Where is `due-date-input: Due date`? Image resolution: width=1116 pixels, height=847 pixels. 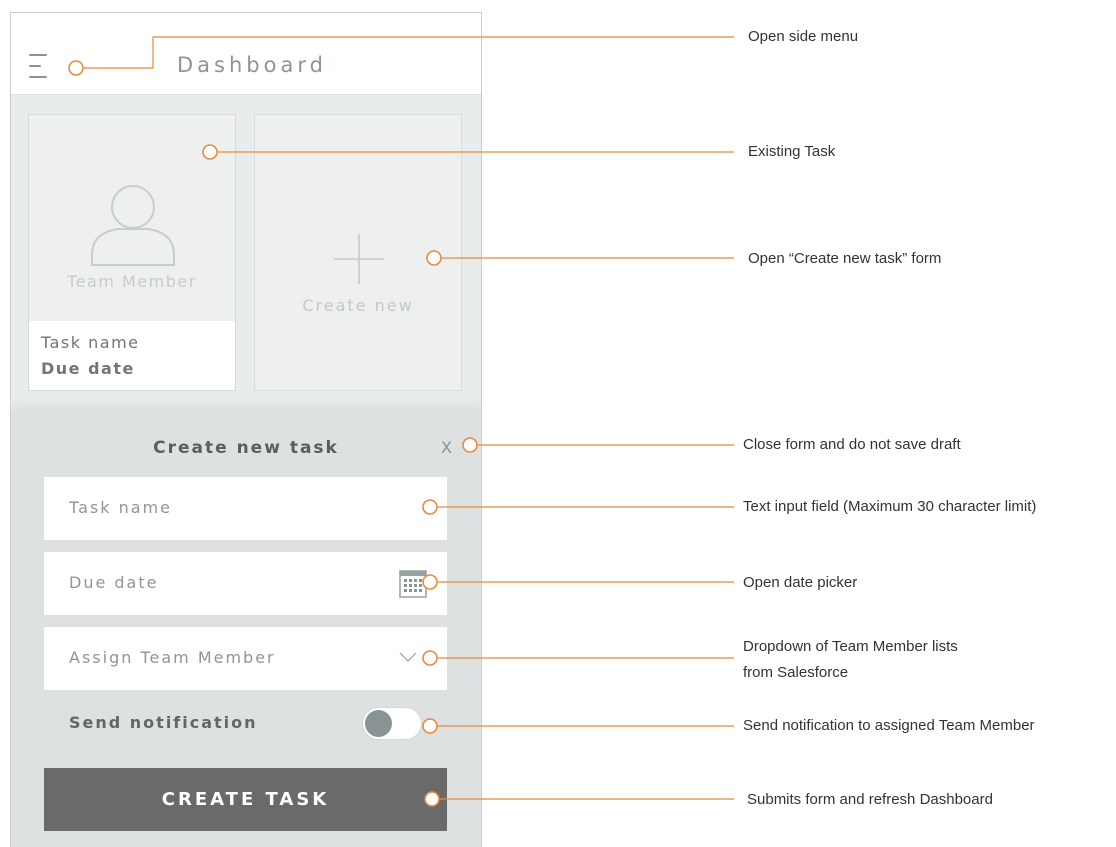 due-date-input: Due date is located at coordinates (245, 583).